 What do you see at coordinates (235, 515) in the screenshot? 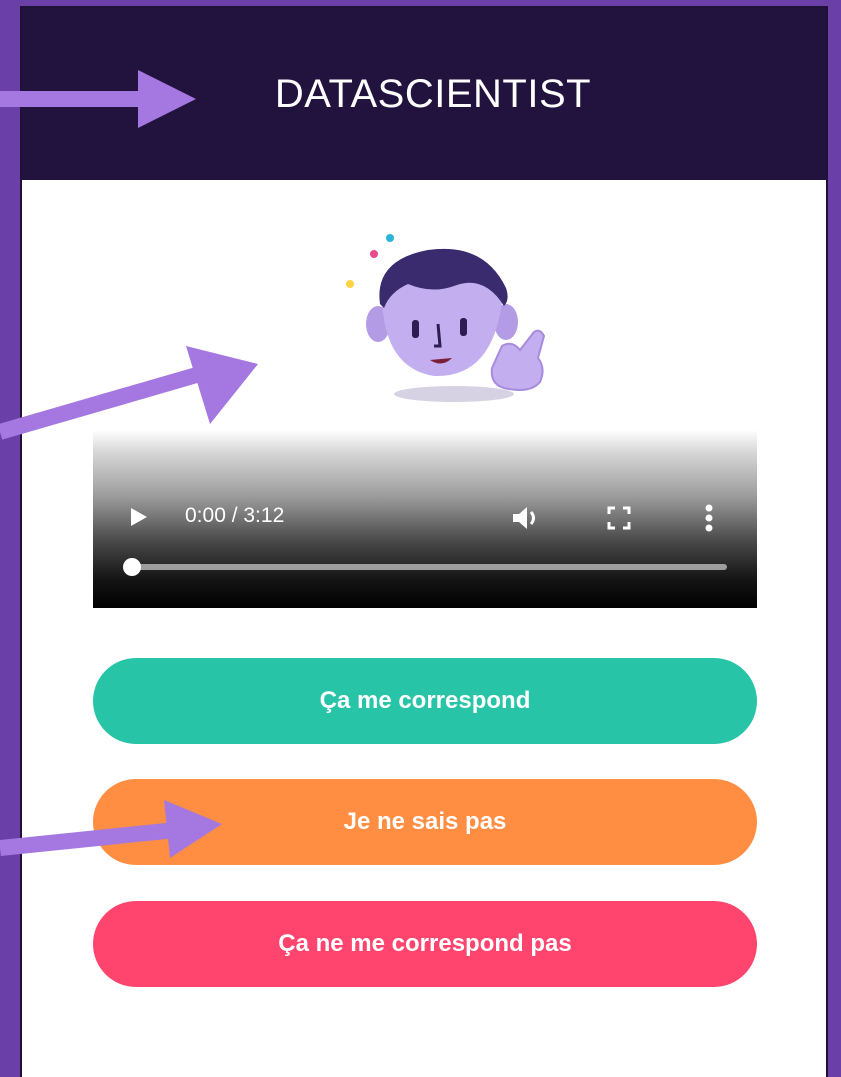
I see `video-time: 0:00 / 3:12` at bounding box center [235, 515].